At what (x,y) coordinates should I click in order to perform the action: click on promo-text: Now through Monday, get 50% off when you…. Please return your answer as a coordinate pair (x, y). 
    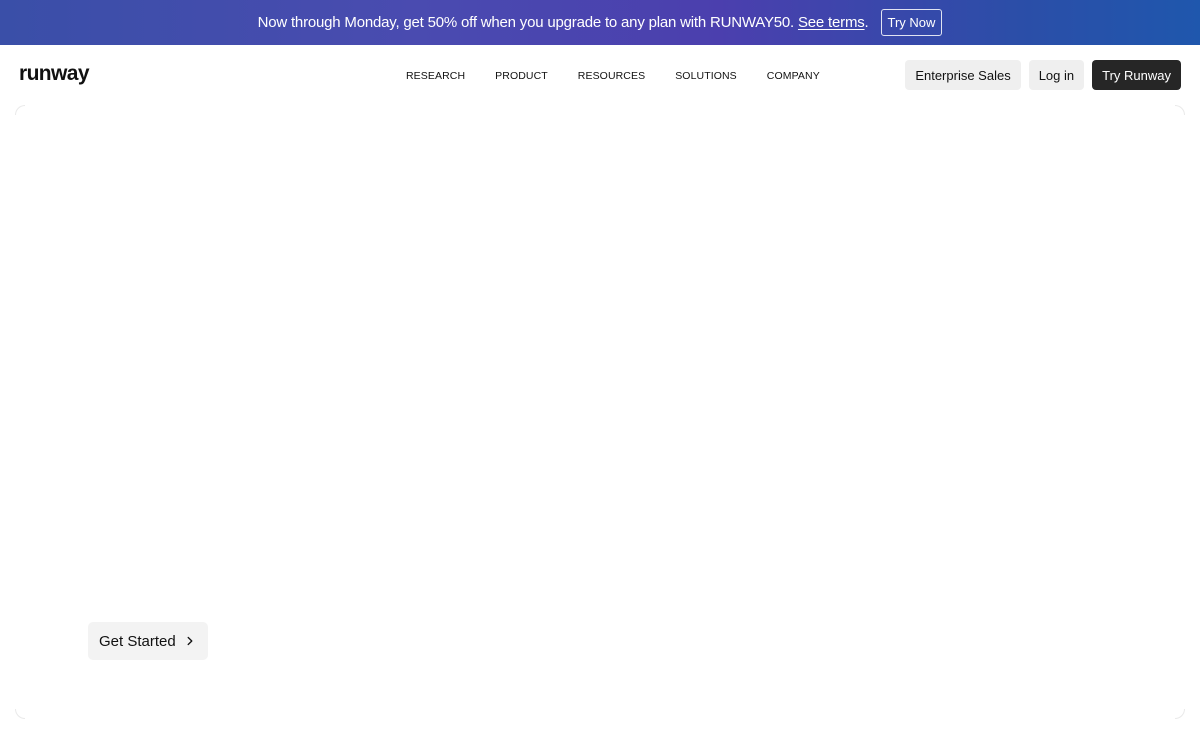
    Looking at the image, I should click on (563, 22).